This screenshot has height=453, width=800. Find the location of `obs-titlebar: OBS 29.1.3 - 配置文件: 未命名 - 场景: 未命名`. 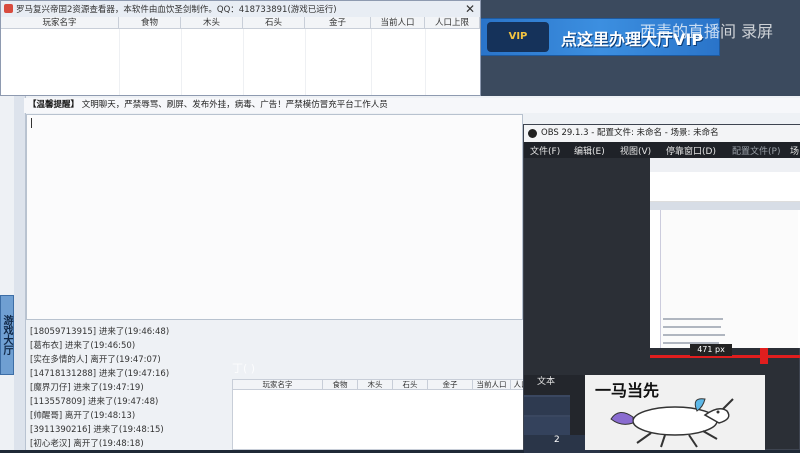

obs-titlebar: OBS 29.1.3 - 配置文件: 未命名 - 场景: 未命名 is located at coordinates (662, 133).